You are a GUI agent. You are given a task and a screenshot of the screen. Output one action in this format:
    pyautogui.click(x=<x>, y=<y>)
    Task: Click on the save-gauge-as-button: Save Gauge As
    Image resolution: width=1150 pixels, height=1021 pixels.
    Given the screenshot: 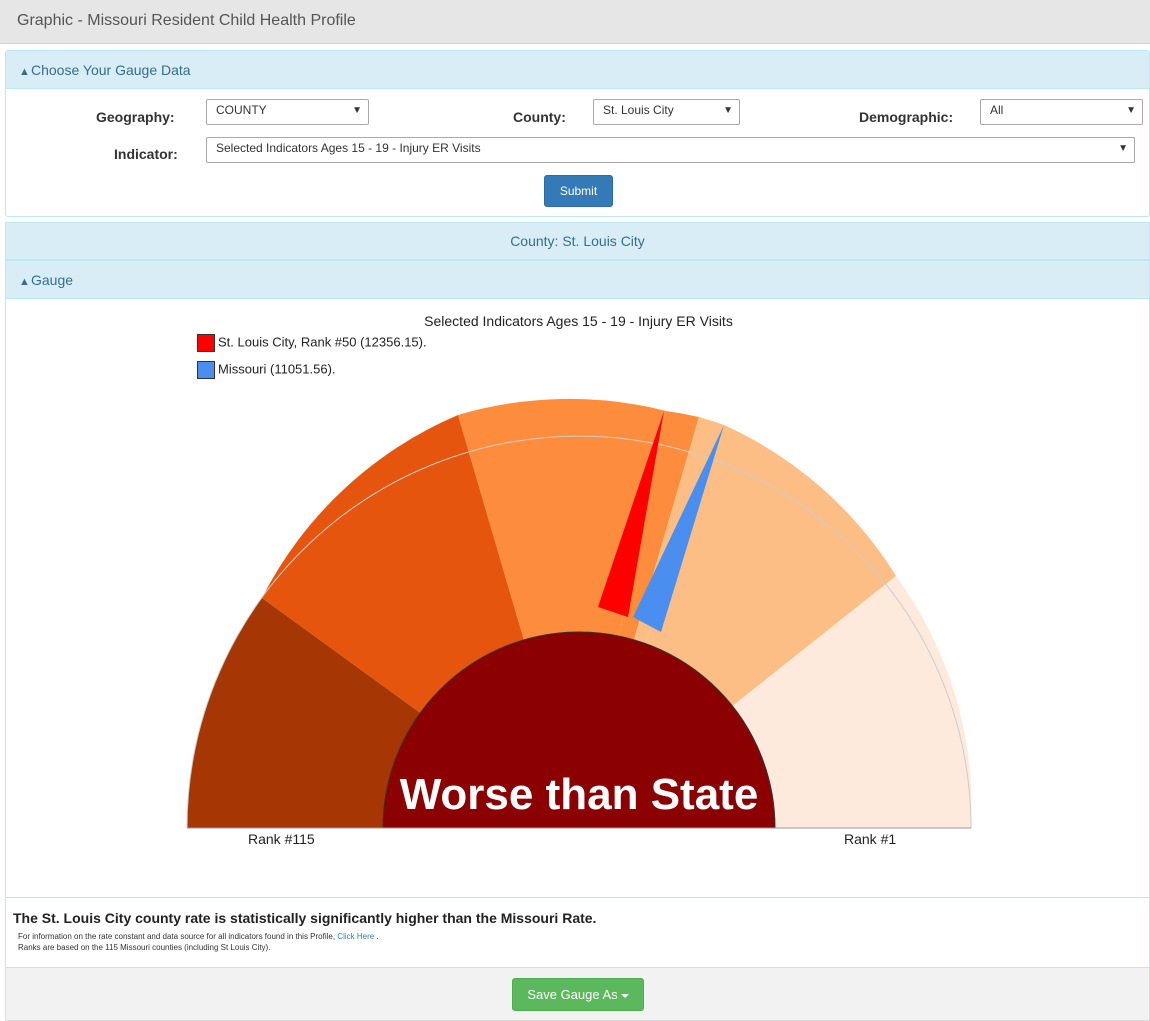 What is the action you would take?
    pyautogui.click(x=578, y=994)
    